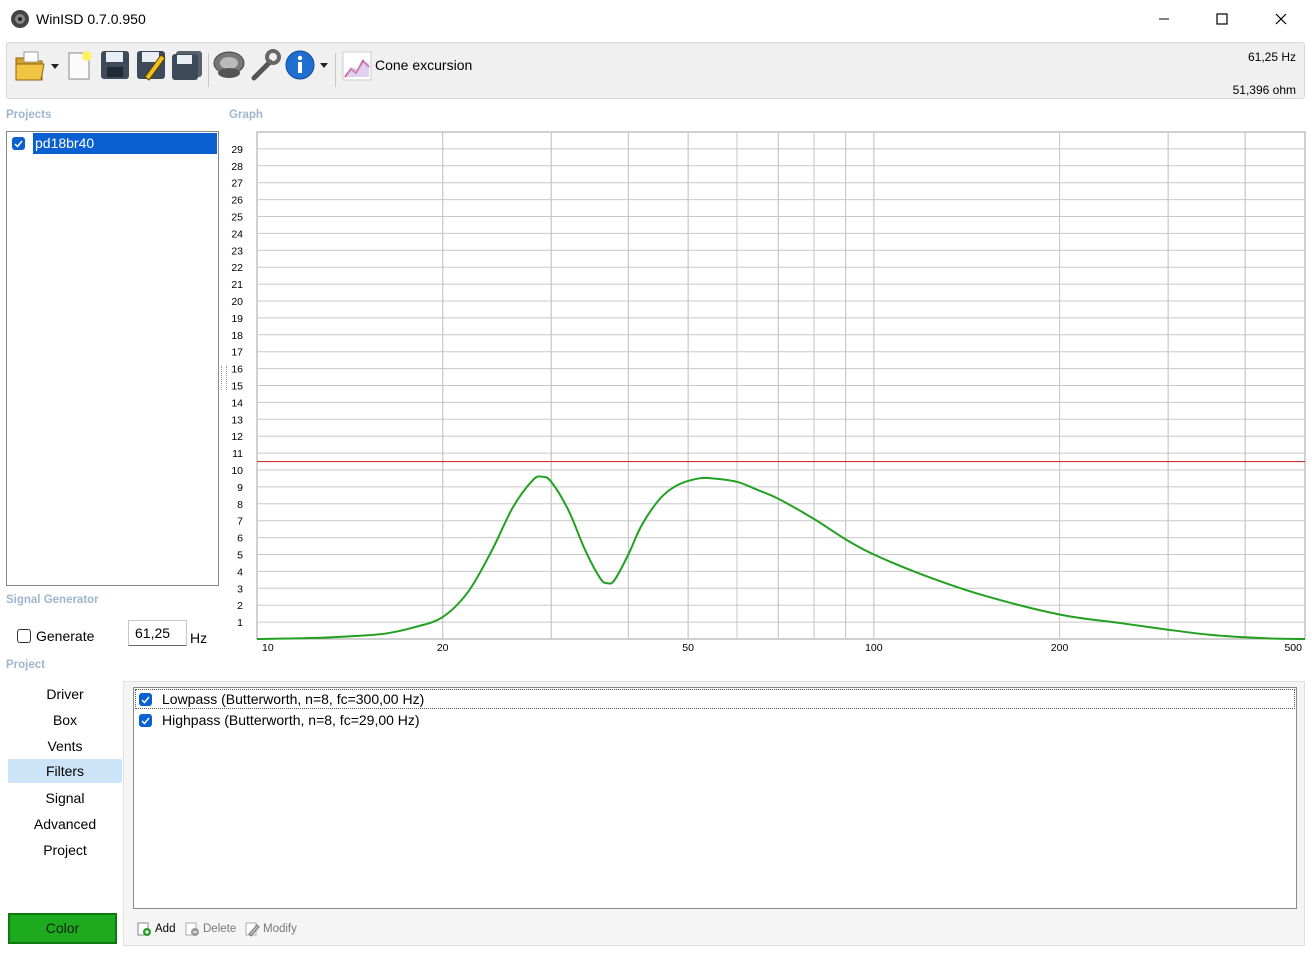  I want to click on minimize-icon, so click(1164, 19).